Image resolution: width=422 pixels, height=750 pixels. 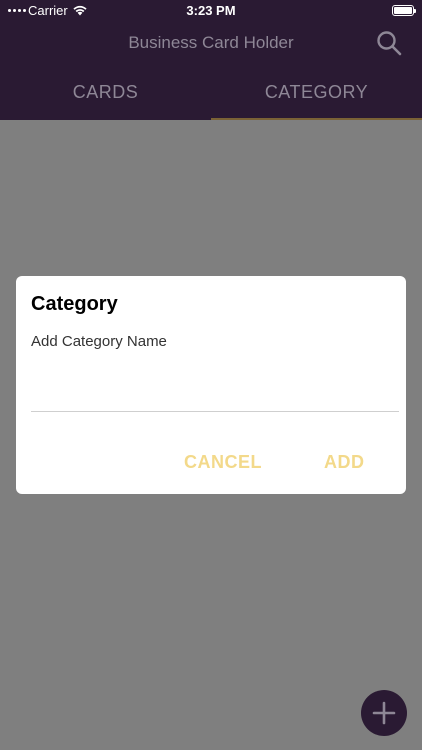 I want to click on battery-icon, so click(x=404, y=10).